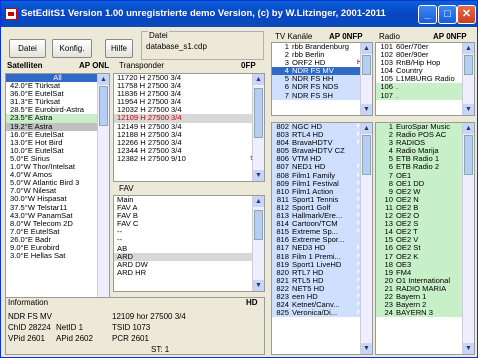 The image size is (478, 358). What do you see at coordinates (447, 14) in the screenshot?
I see `maximize-icon: □` at bounding box center [447, 14].